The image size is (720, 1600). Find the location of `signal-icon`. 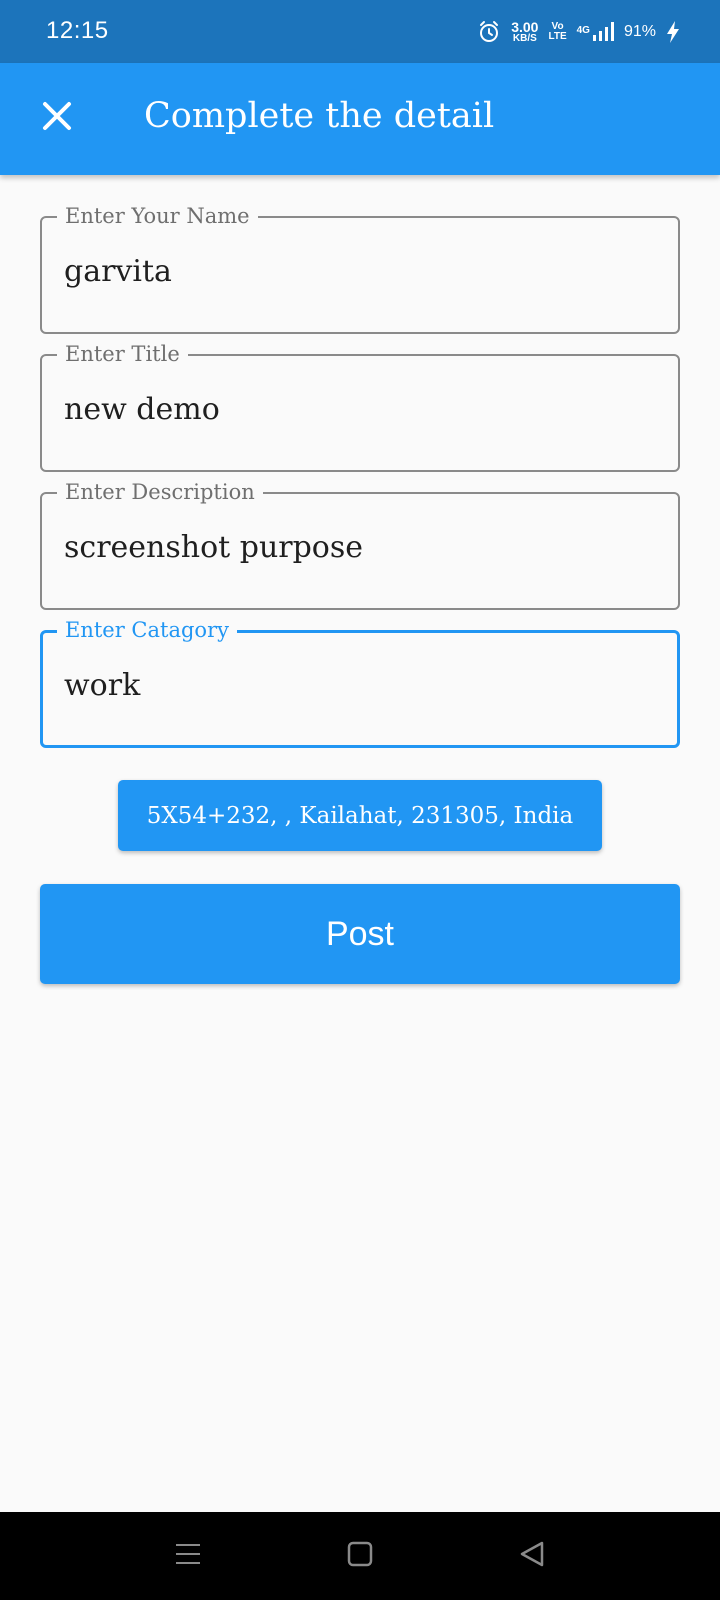

signal-icon is located at coordinates (603, 32).